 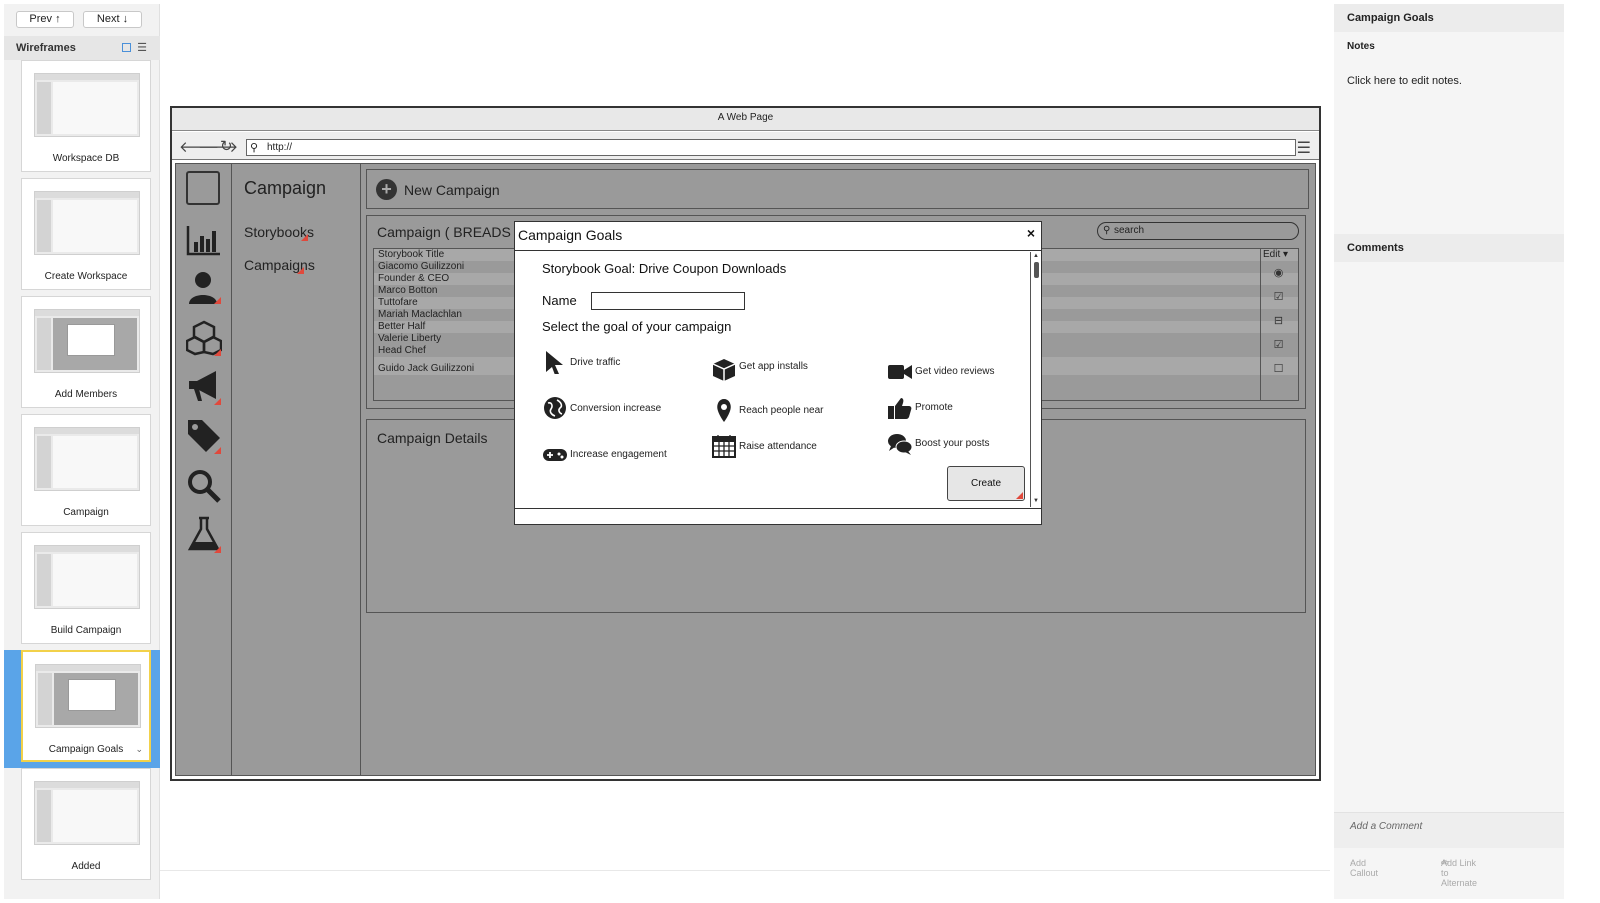 What do you see at coordinates (900, 444) in the screenshot?
I see `chat-bubbles-icon` at bounding box center [900, 444].